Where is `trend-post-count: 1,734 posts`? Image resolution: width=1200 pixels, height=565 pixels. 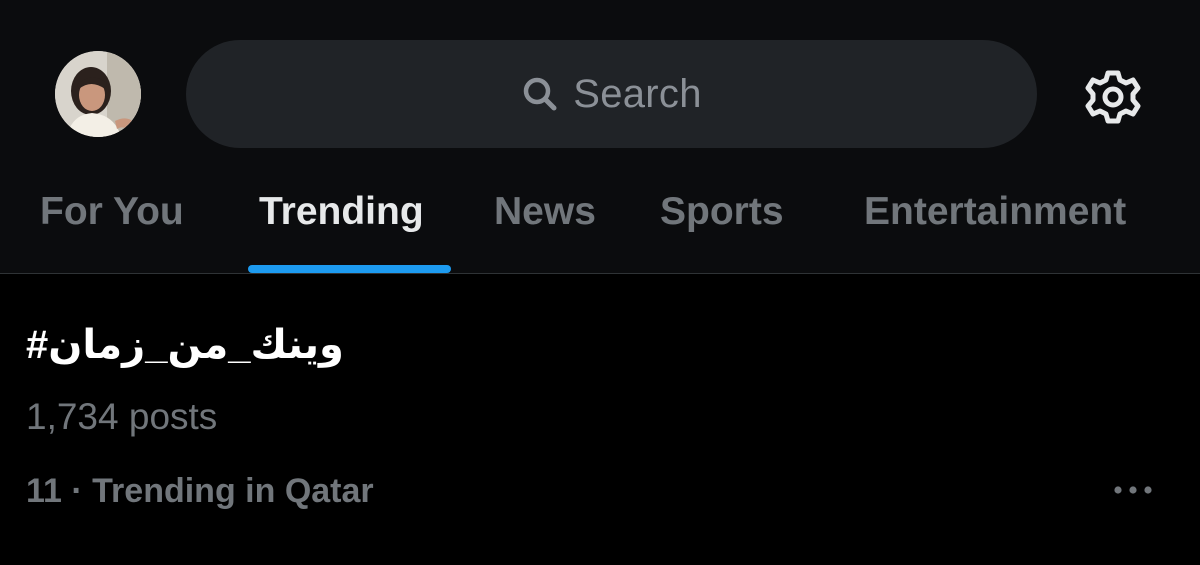 trend-post-count: 1,734 posts is located at coordinates (122, 416).